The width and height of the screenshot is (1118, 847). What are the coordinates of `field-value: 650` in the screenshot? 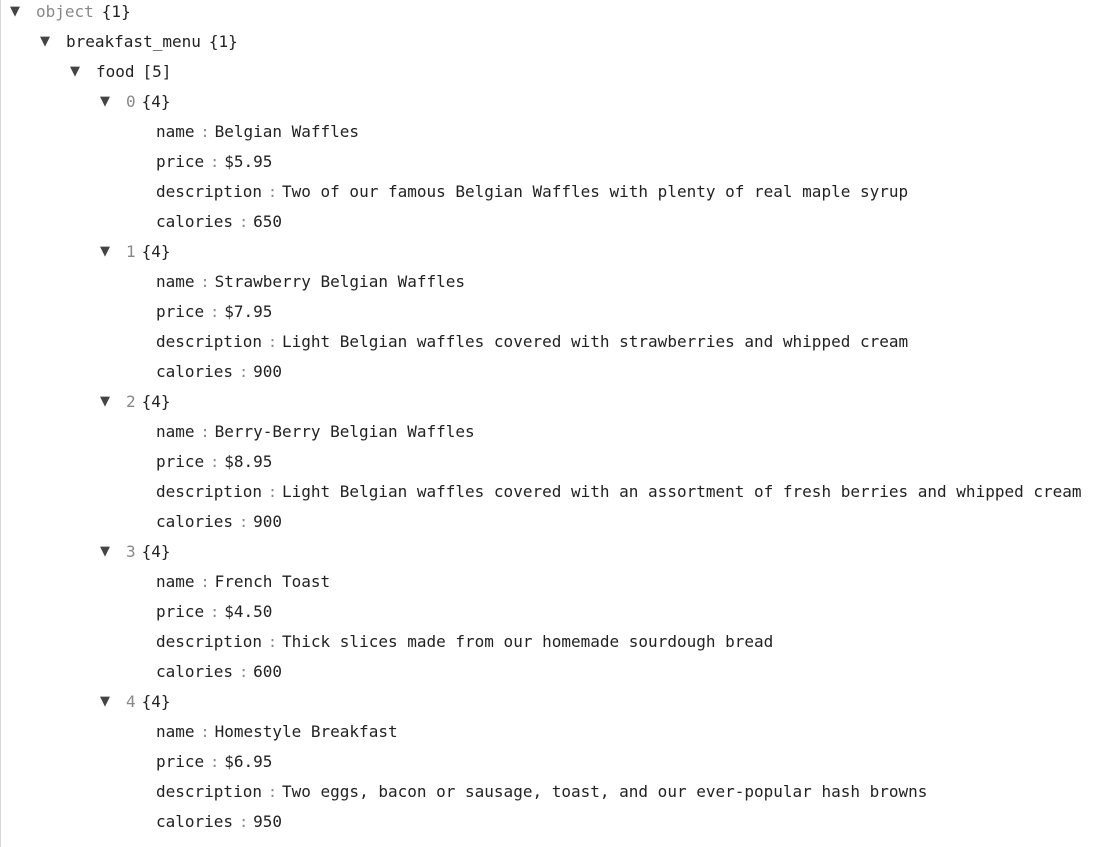 It's located at (267, 221).